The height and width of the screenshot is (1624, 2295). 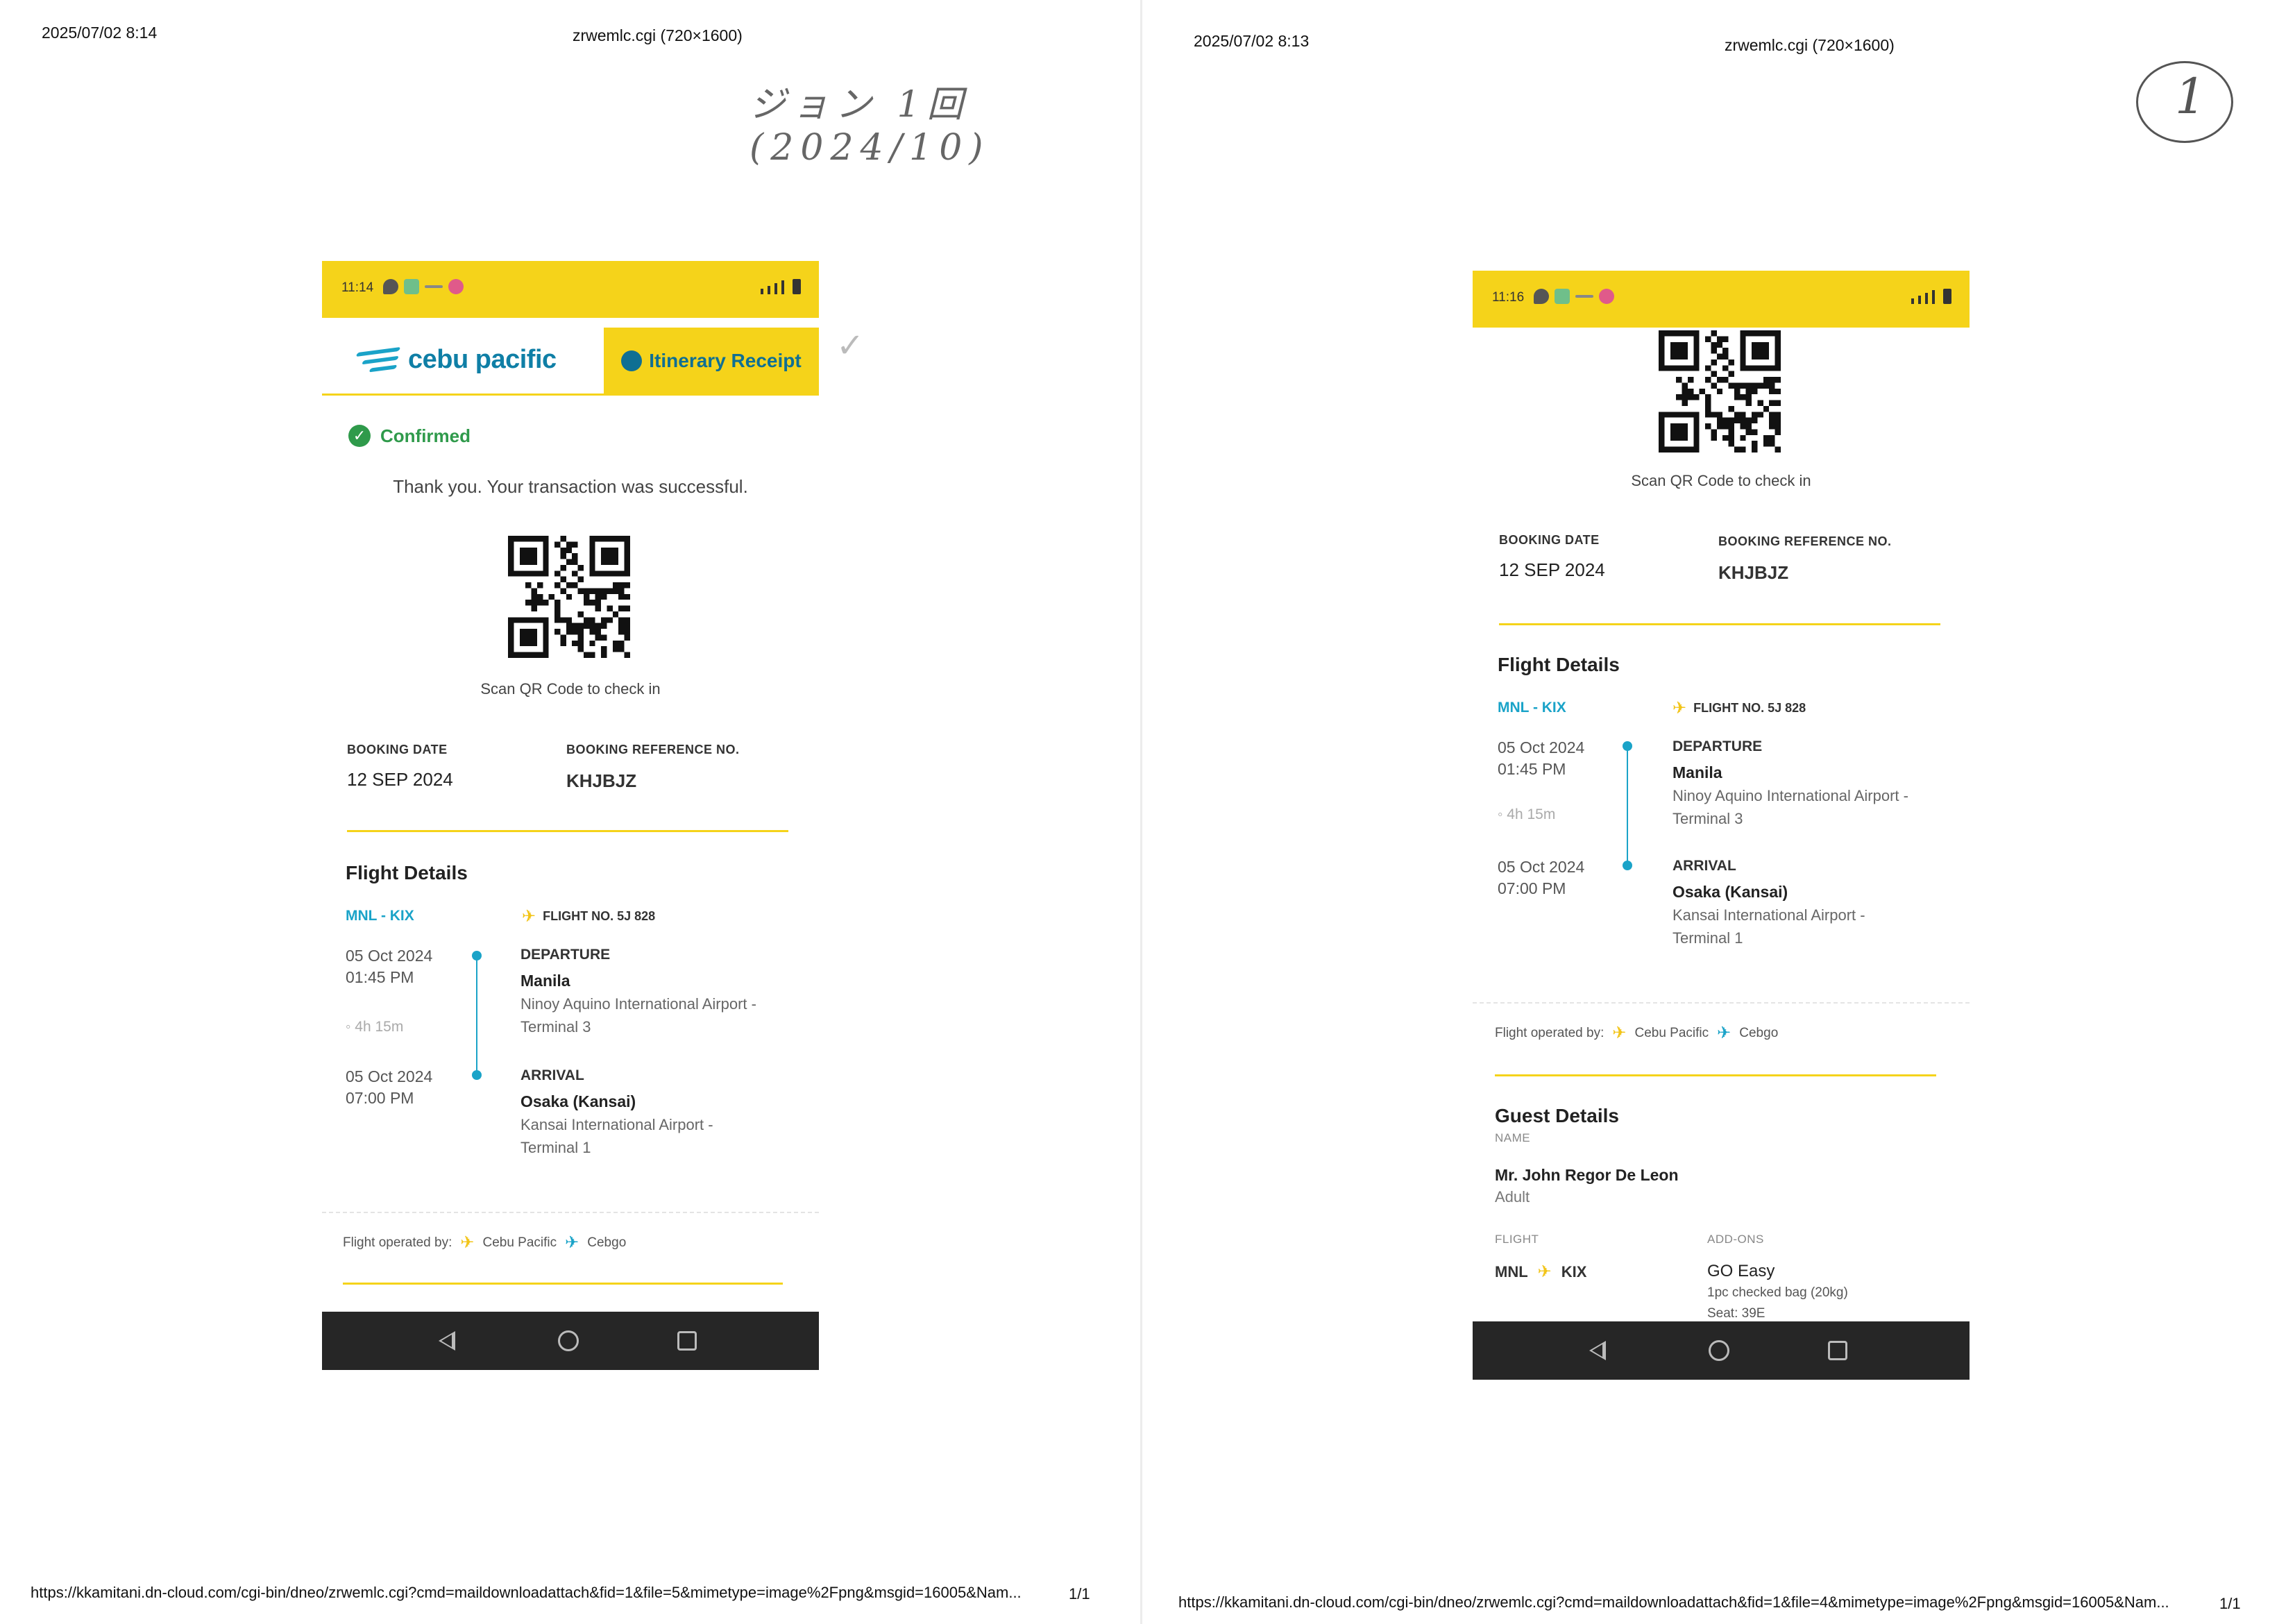 What do you see at coordinates (1541, 867) in the screenshot?
I see `arrival-date: 05 Oct 2024` at bounding box center [1541, 867].